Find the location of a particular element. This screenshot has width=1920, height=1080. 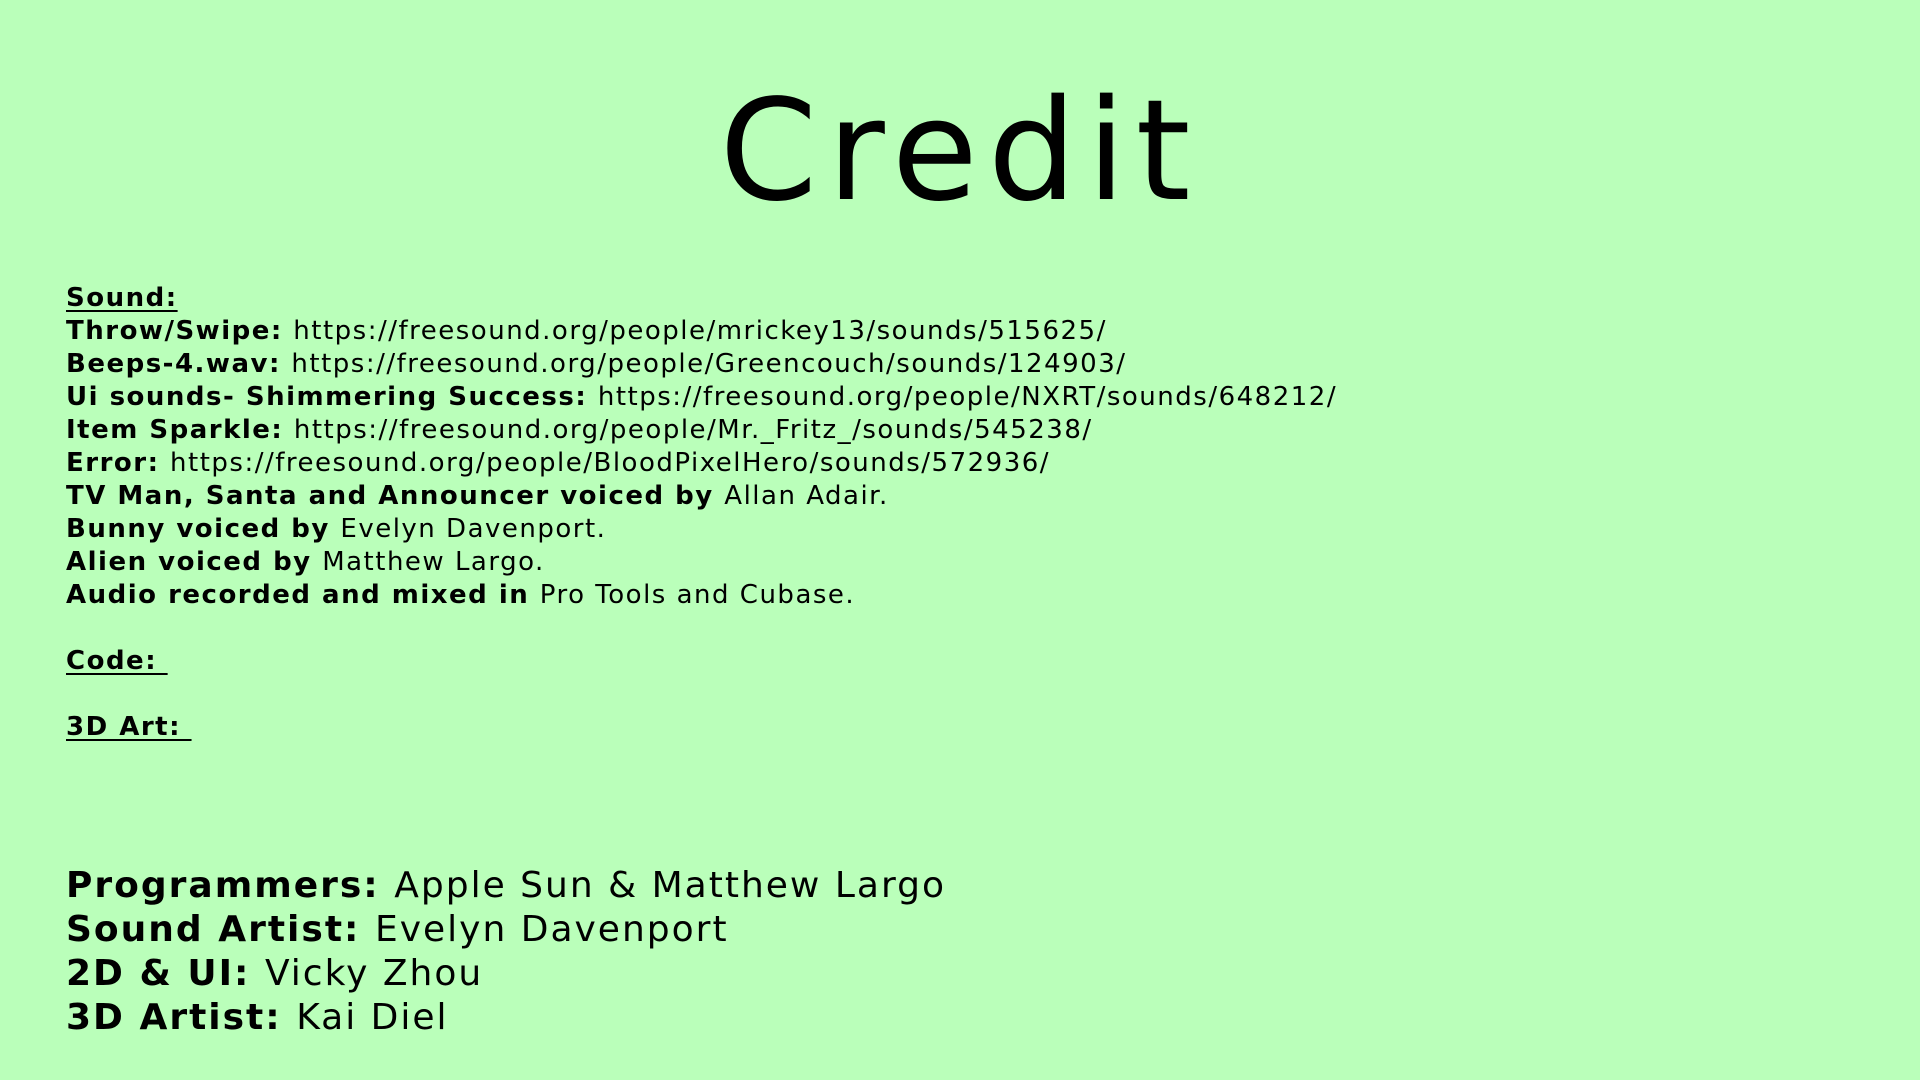

credit-label: Error: is located at coordinates (118, 463).